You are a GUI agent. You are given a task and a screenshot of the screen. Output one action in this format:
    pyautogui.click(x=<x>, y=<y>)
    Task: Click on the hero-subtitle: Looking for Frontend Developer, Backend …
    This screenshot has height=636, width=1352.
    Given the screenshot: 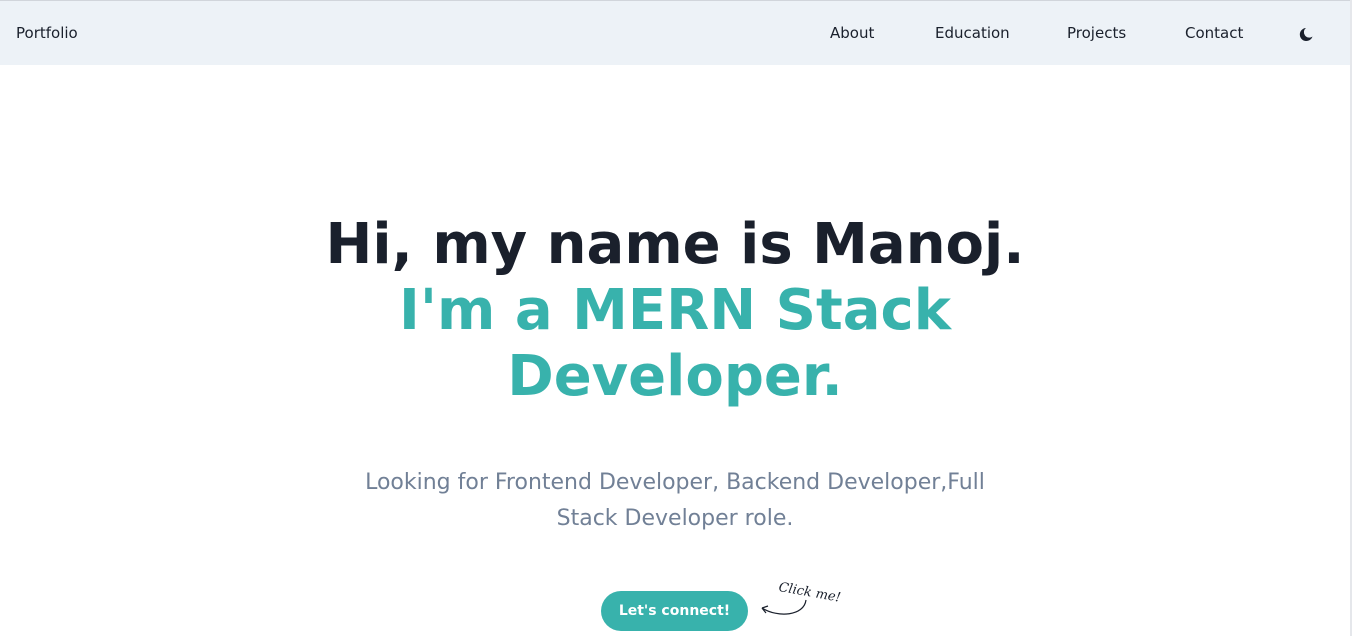 What is the action you would take?
    pyautogui.click(x=675, y=500)
    